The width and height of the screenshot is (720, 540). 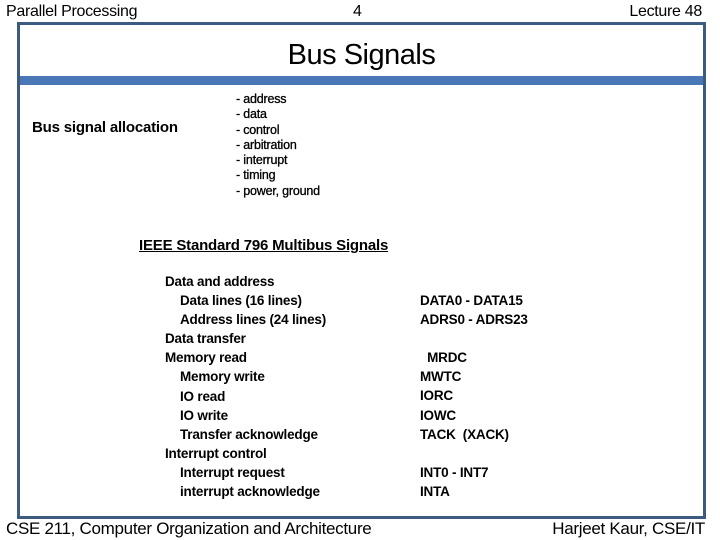 What do you see at coordinates (261, 99) in the screenshot?
I see `allocation-item: - address` at bounding box center [261, 99].